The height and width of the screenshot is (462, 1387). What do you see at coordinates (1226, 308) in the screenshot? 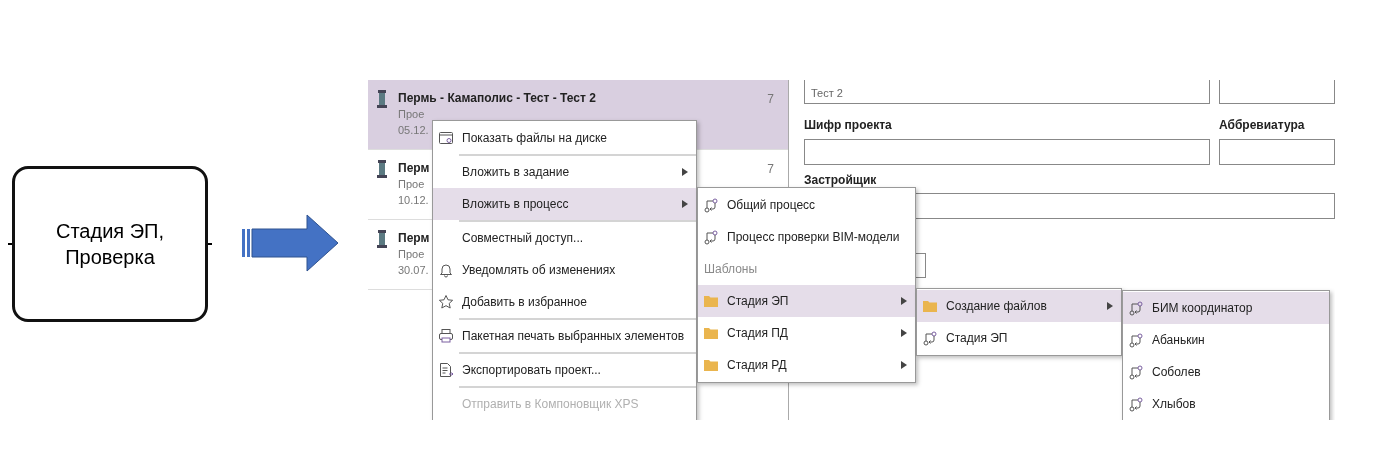
I see `menu-item: БИМ координатор` at bounding box center [1226, 308].